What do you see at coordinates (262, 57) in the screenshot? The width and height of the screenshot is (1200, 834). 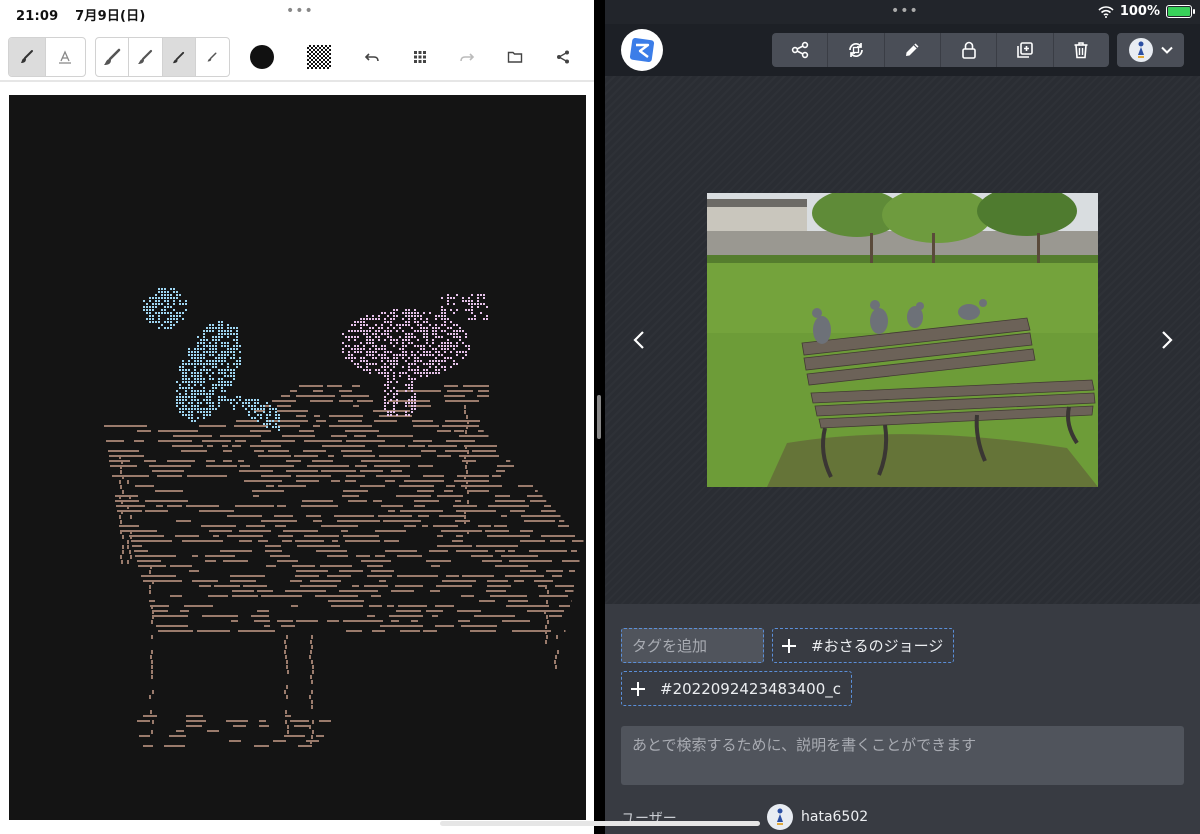 I see `color-picker-button` at bounding box center [262, 57].